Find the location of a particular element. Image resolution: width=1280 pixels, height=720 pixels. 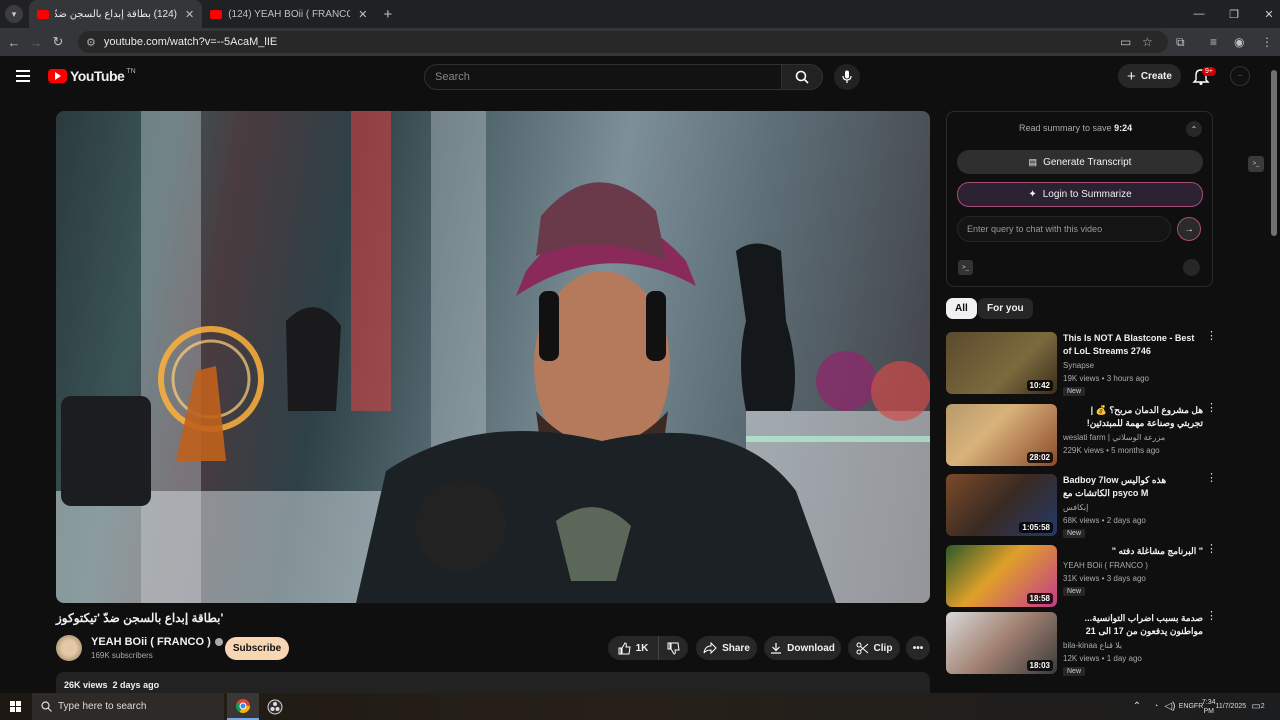

generate-transcript-button: ▤ Generate Transcript is located at coordinates (1080, 162).